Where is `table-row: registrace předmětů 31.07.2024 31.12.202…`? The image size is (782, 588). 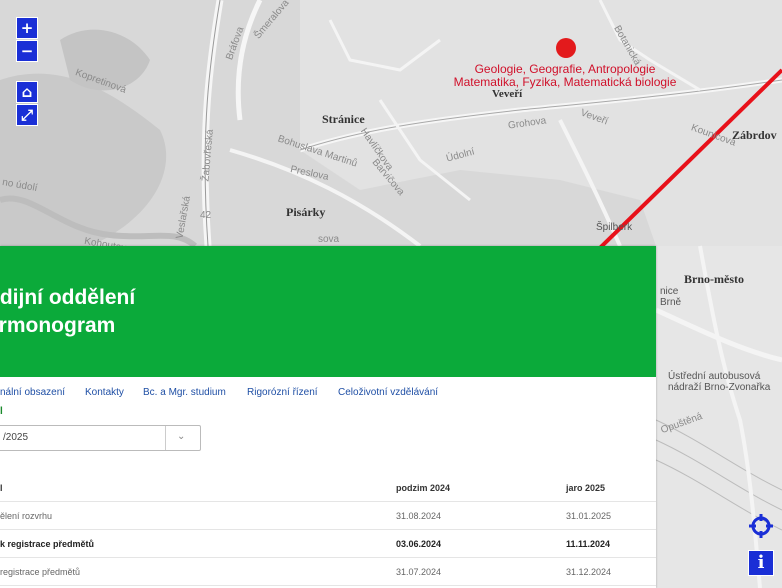 table-row: registrace předmětů 31.07.2024 31.12.202… is located at coordinates (328, 572).